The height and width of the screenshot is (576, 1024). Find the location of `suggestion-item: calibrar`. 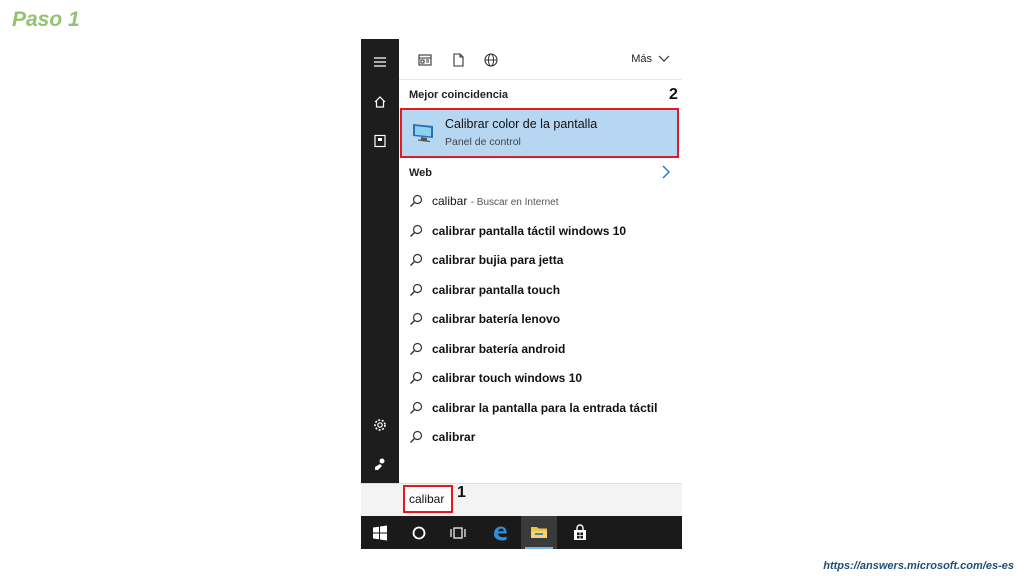

suggestion-item: calibrar is located at coordinates (540, 437).